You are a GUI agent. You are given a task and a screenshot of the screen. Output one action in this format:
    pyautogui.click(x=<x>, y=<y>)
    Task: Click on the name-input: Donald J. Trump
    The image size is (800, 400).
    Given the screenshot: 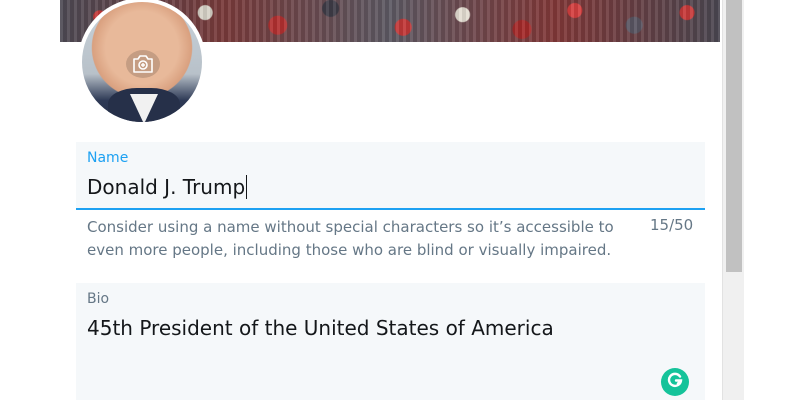 What is the action you would take?
    pyautogui.click(x=167, y=187)
    